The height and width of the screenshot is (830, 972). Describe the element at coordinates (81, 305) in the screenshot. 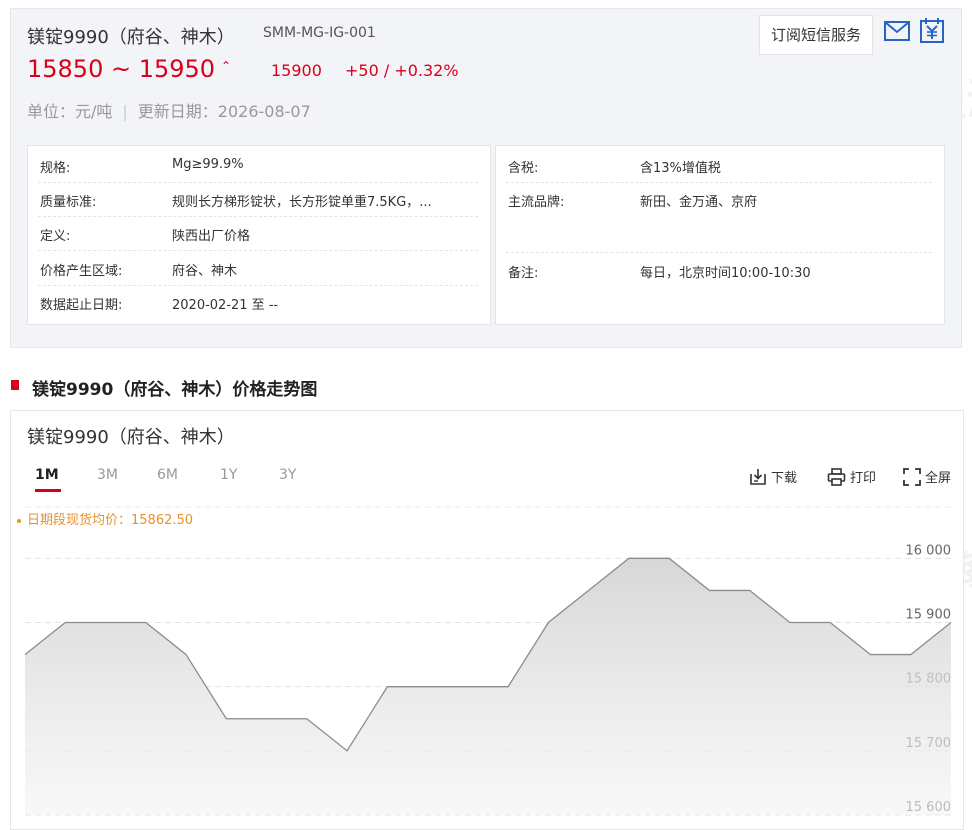

I see `detail-key: 数据起止日期:` at that location.